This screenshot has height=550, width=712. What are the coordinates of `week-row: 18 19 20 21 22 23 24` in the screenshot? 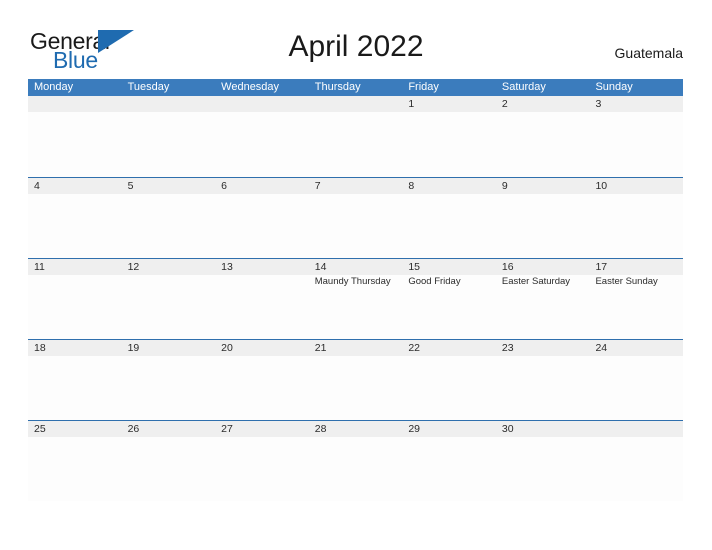 It's located at (355, 379).